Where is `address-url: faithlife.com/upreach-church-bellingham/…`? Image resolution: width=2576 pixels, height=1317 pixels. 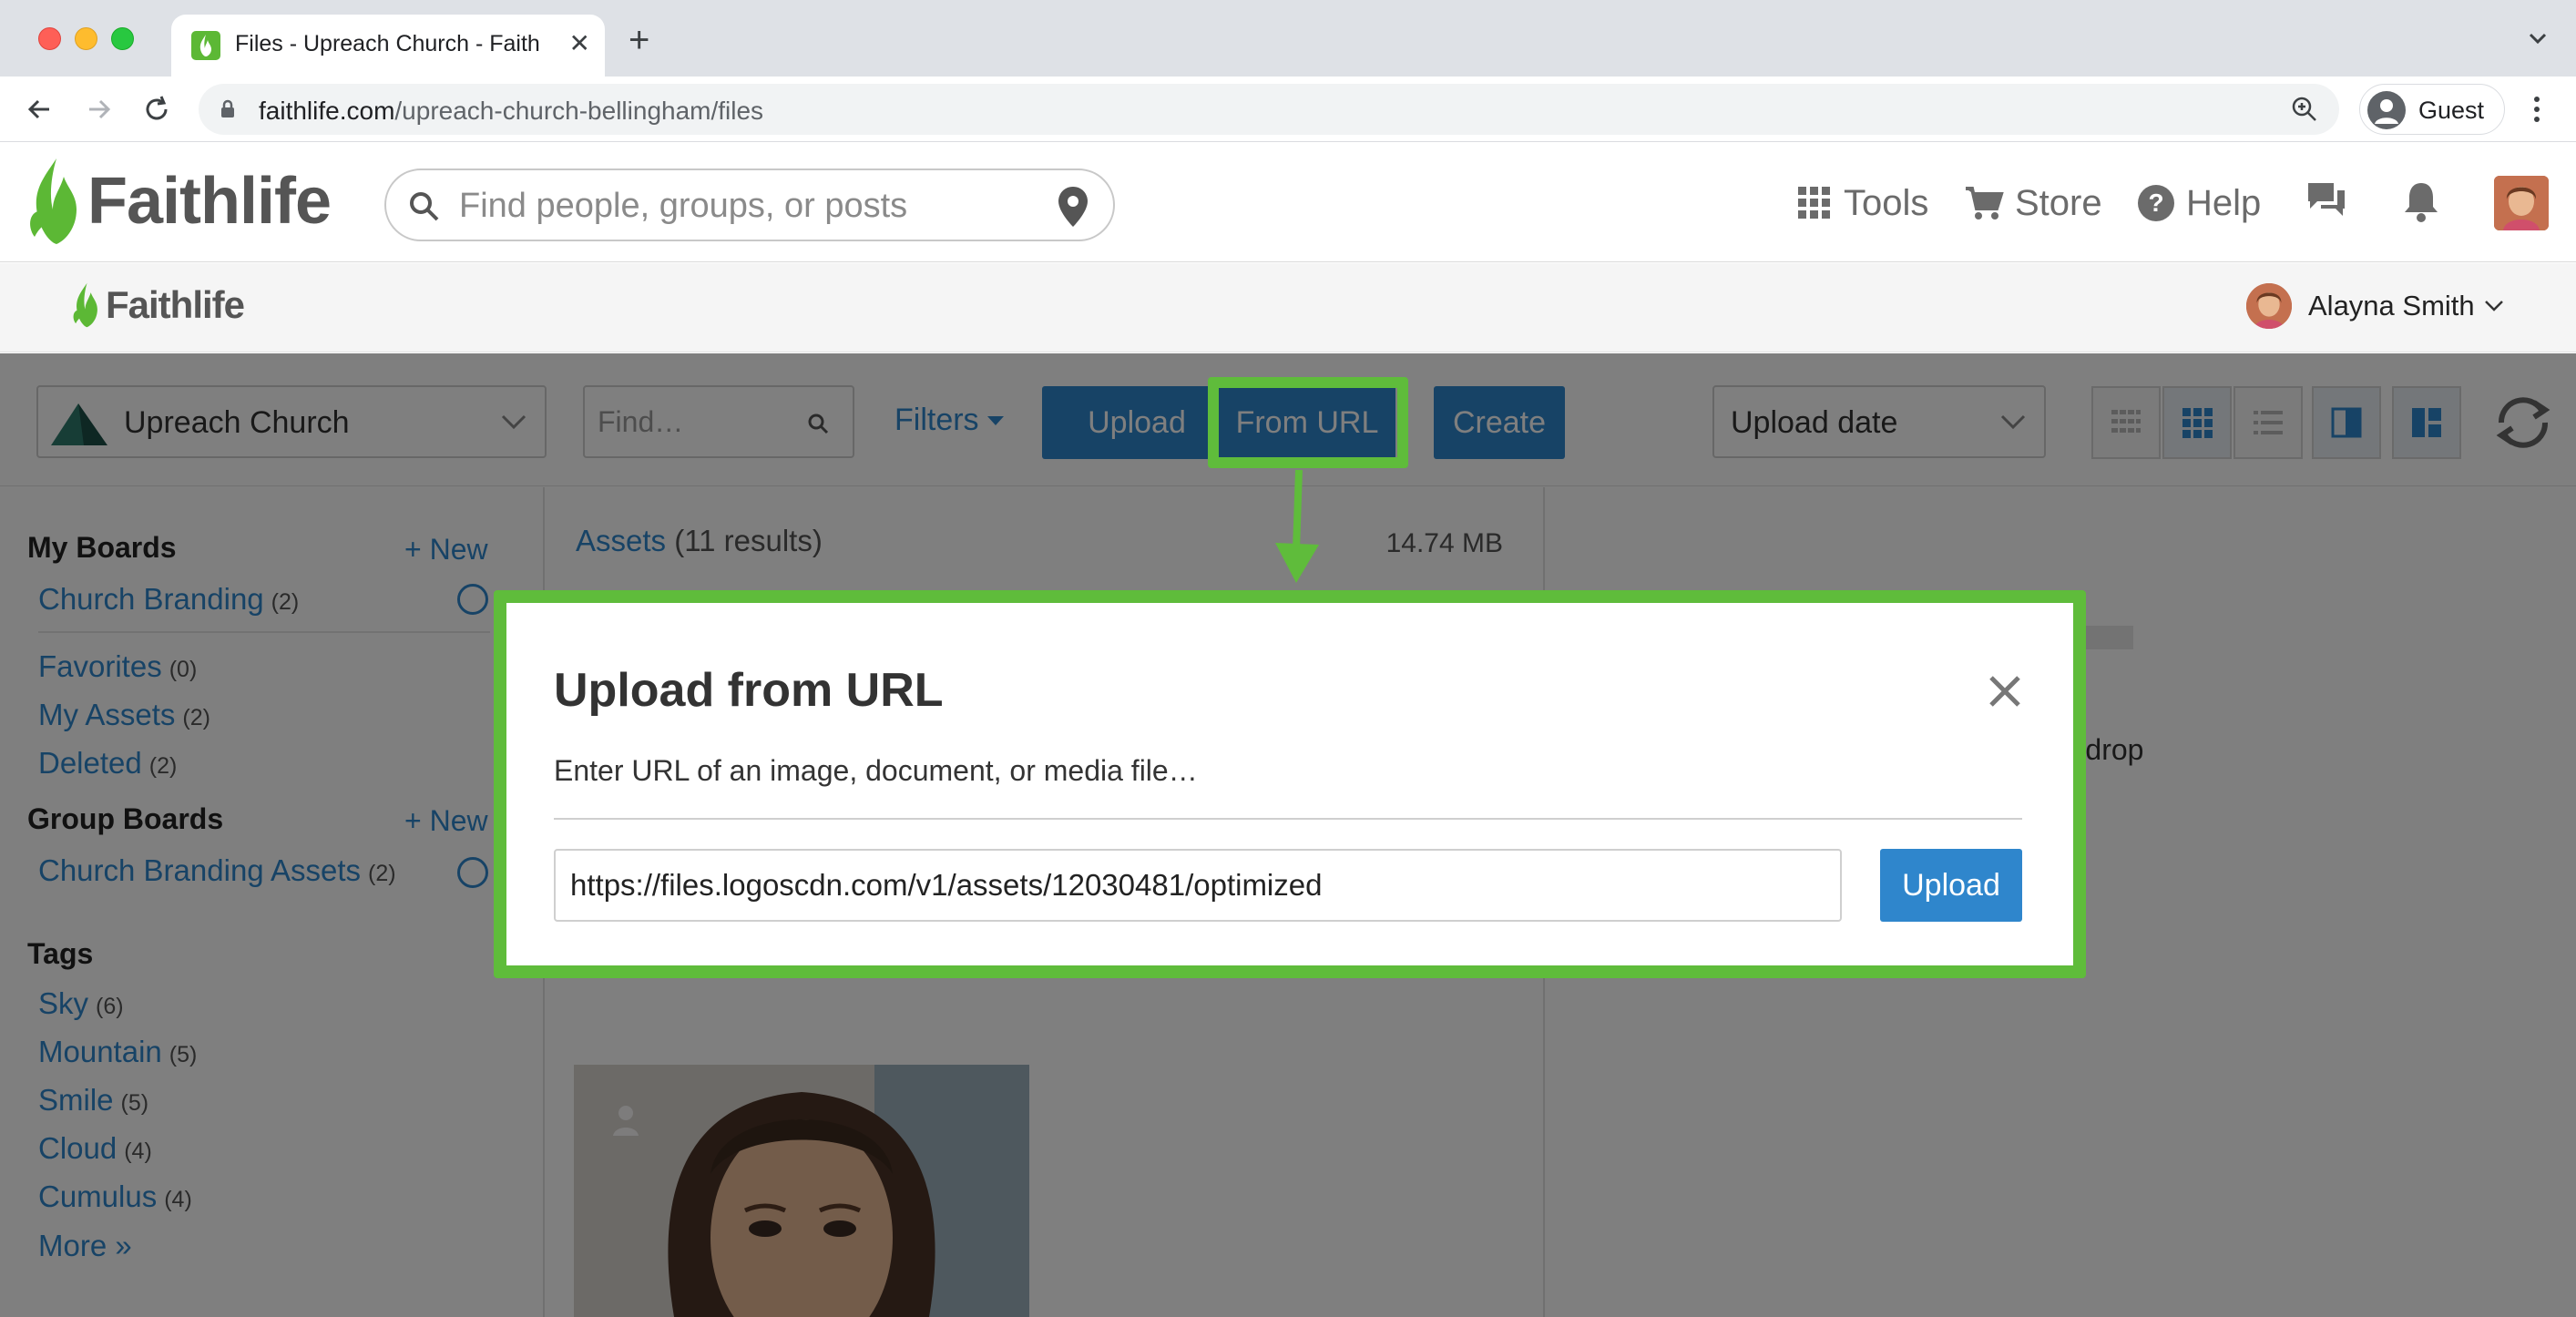 address-url: faithlife.com/upreach-church-bellingham/… is located at coordinates (511, 111).